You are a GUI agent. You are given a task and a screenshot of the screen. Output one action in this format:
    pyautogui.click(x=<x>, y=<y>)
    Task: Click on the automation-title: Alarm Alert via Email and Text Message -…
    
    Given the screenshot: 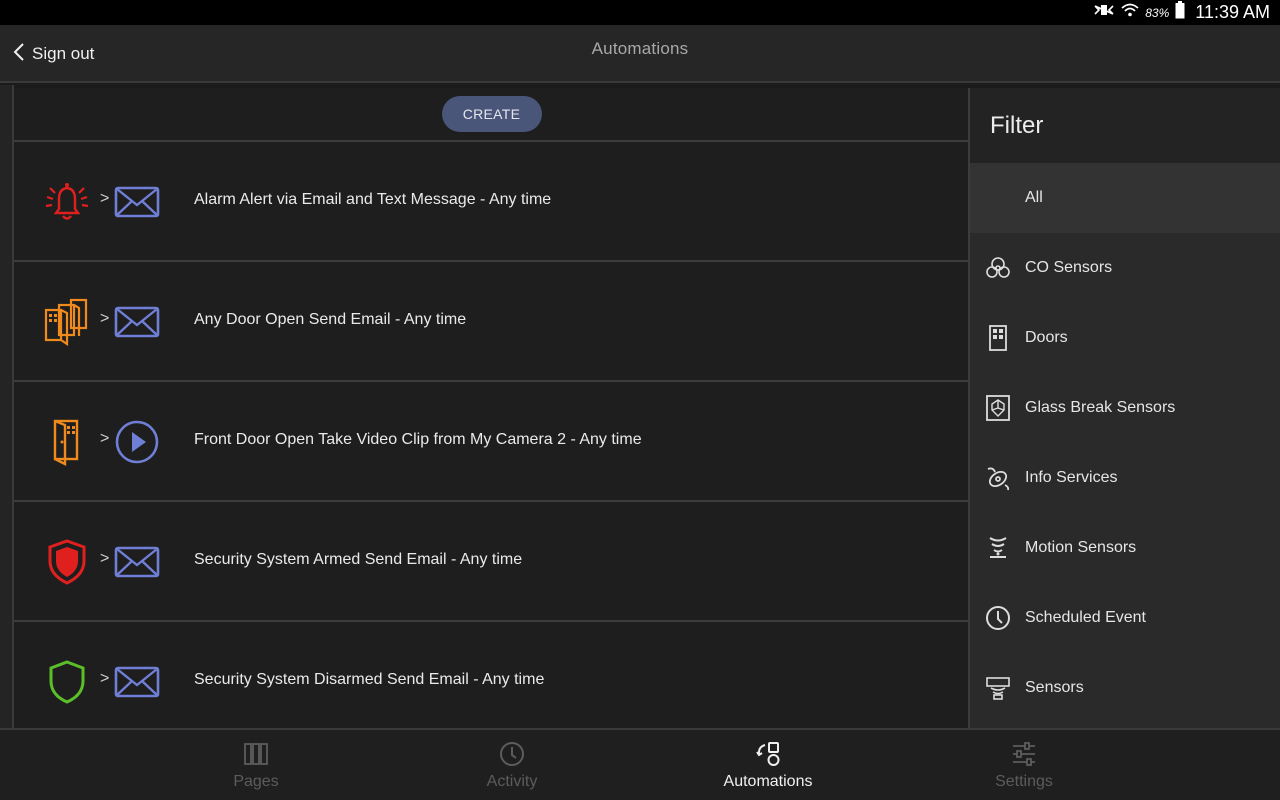 What is the action you would take?
    pyautogui.click(x=373, y=199)
    